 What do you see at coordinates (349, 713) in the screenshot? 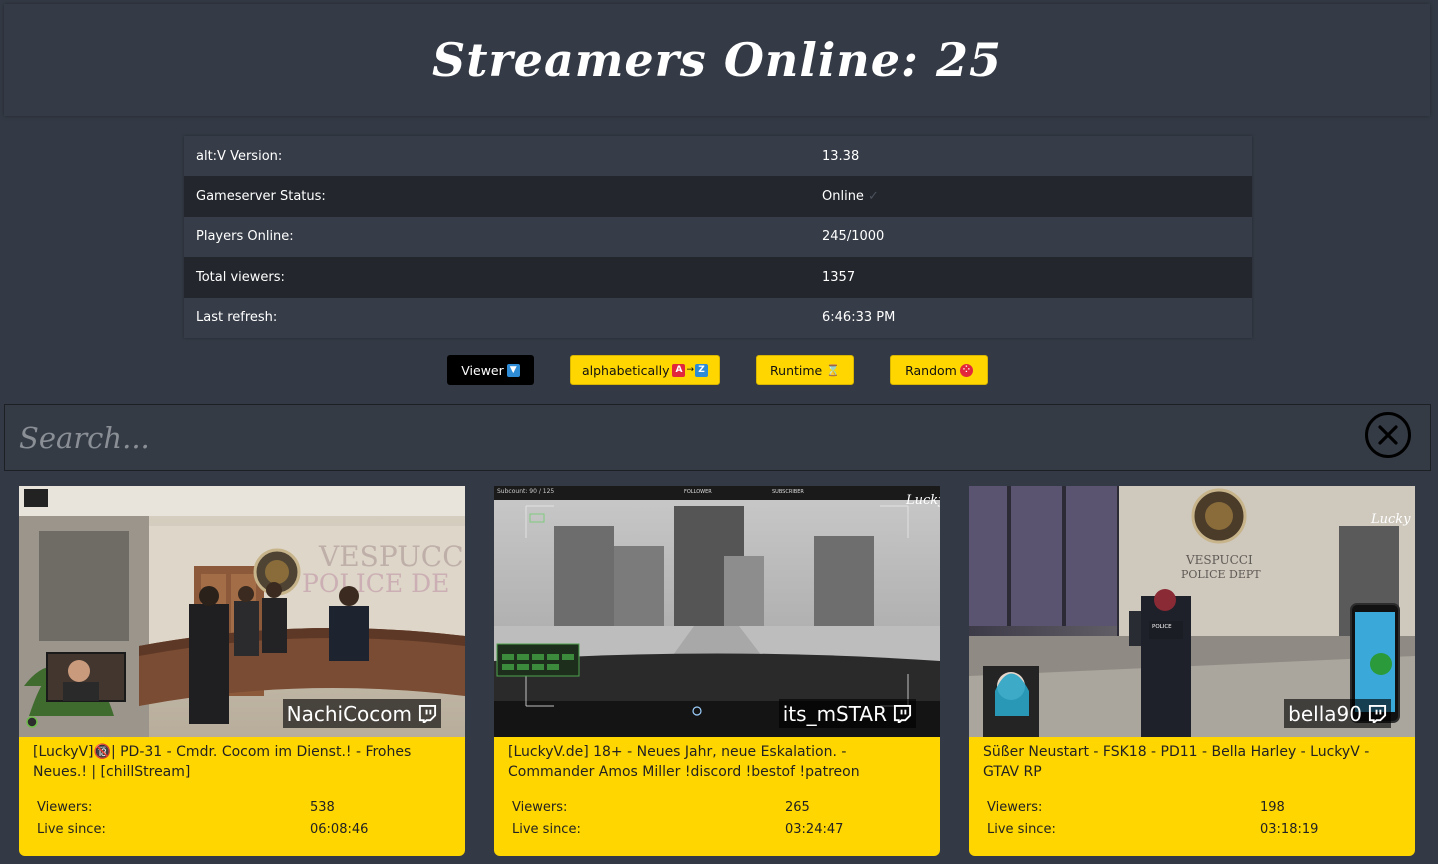
I see `streamer-name: NachiCocom` at bounding box center [349, 713].